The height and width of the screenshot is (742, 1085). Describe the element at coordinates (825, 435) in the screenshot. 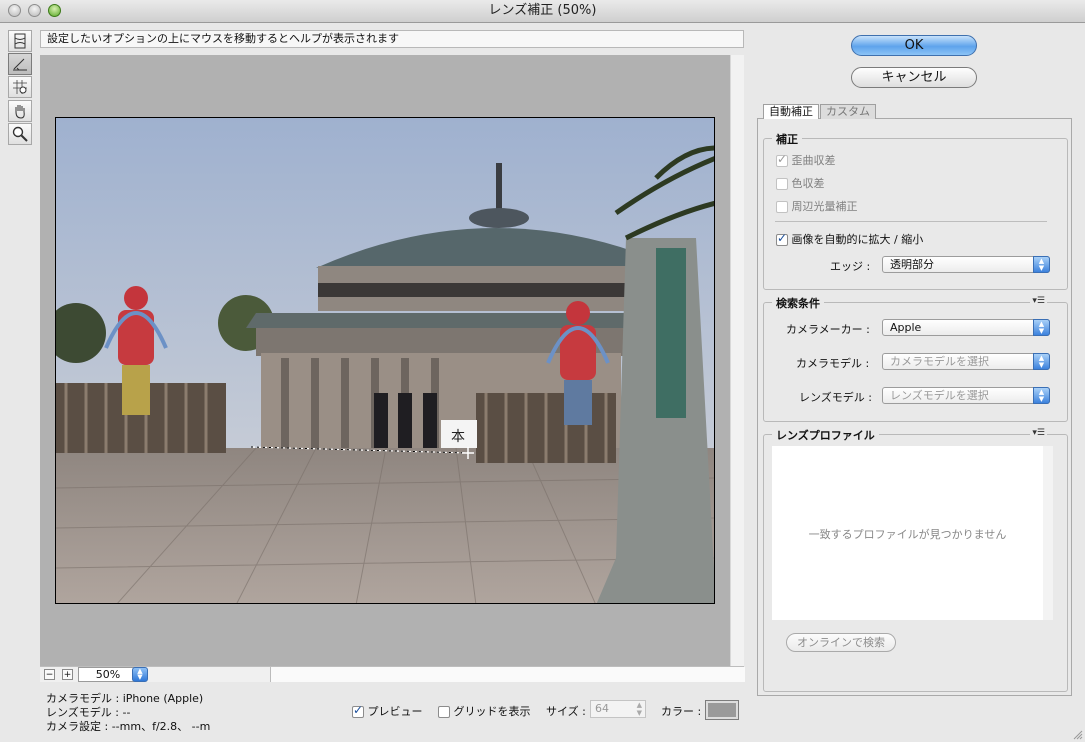

I see `lens-profile-title: レンズプロファイル` at that location.